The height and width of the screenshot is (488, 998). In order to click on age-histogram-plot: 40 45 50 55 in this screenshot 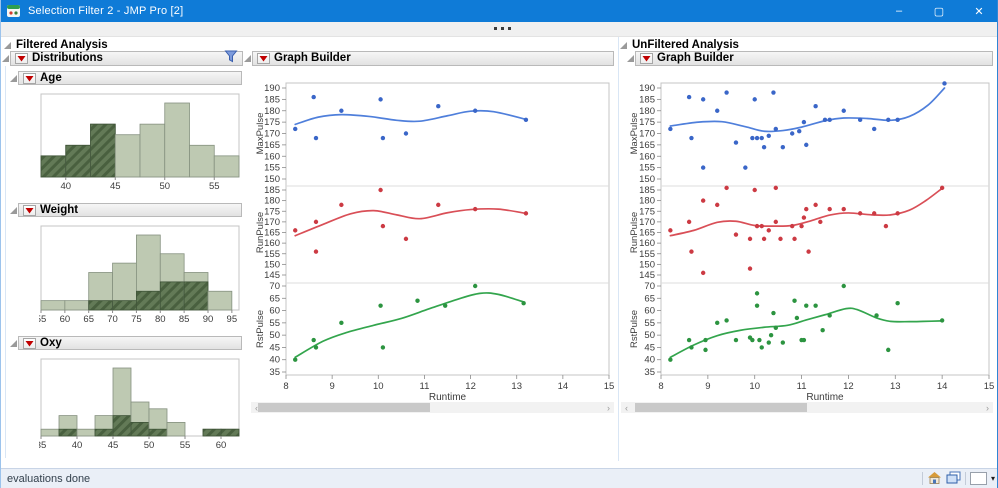, I will do `click(141, 142)`.